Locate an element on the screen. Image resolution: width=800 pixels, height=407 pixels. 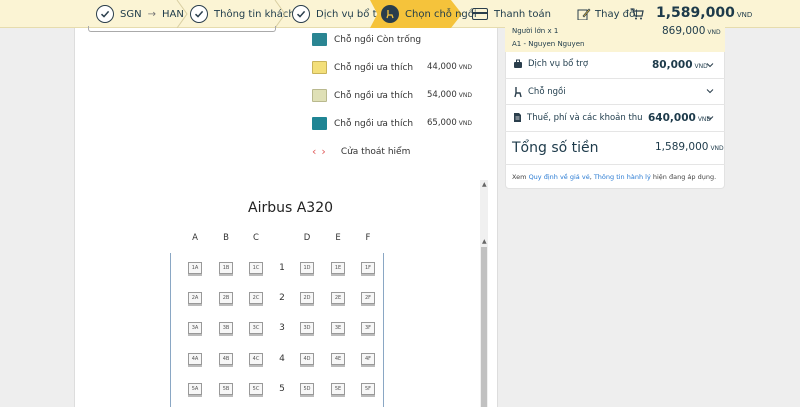
column-letter: C is located at coordinates (256, 238).